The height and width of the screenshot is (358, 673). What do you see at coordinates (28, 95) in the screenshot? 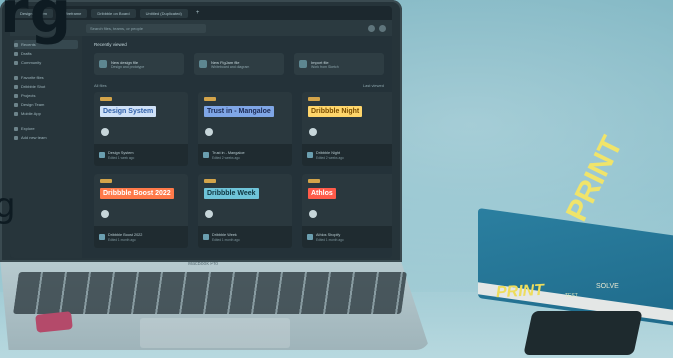
I see `sidebar-item-label: Projects` at bounding box center [28, 95].